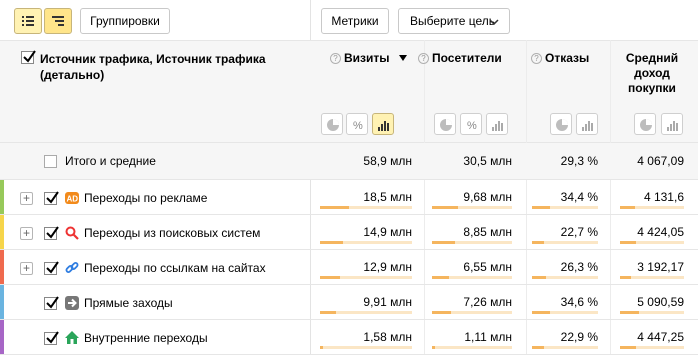 Image resolution: width=698 pixels, height=355 pixels. What do you see at coordinates (58, 21) in the screenshot?
I see `tree-view-button` at bounding box center [58, 21].